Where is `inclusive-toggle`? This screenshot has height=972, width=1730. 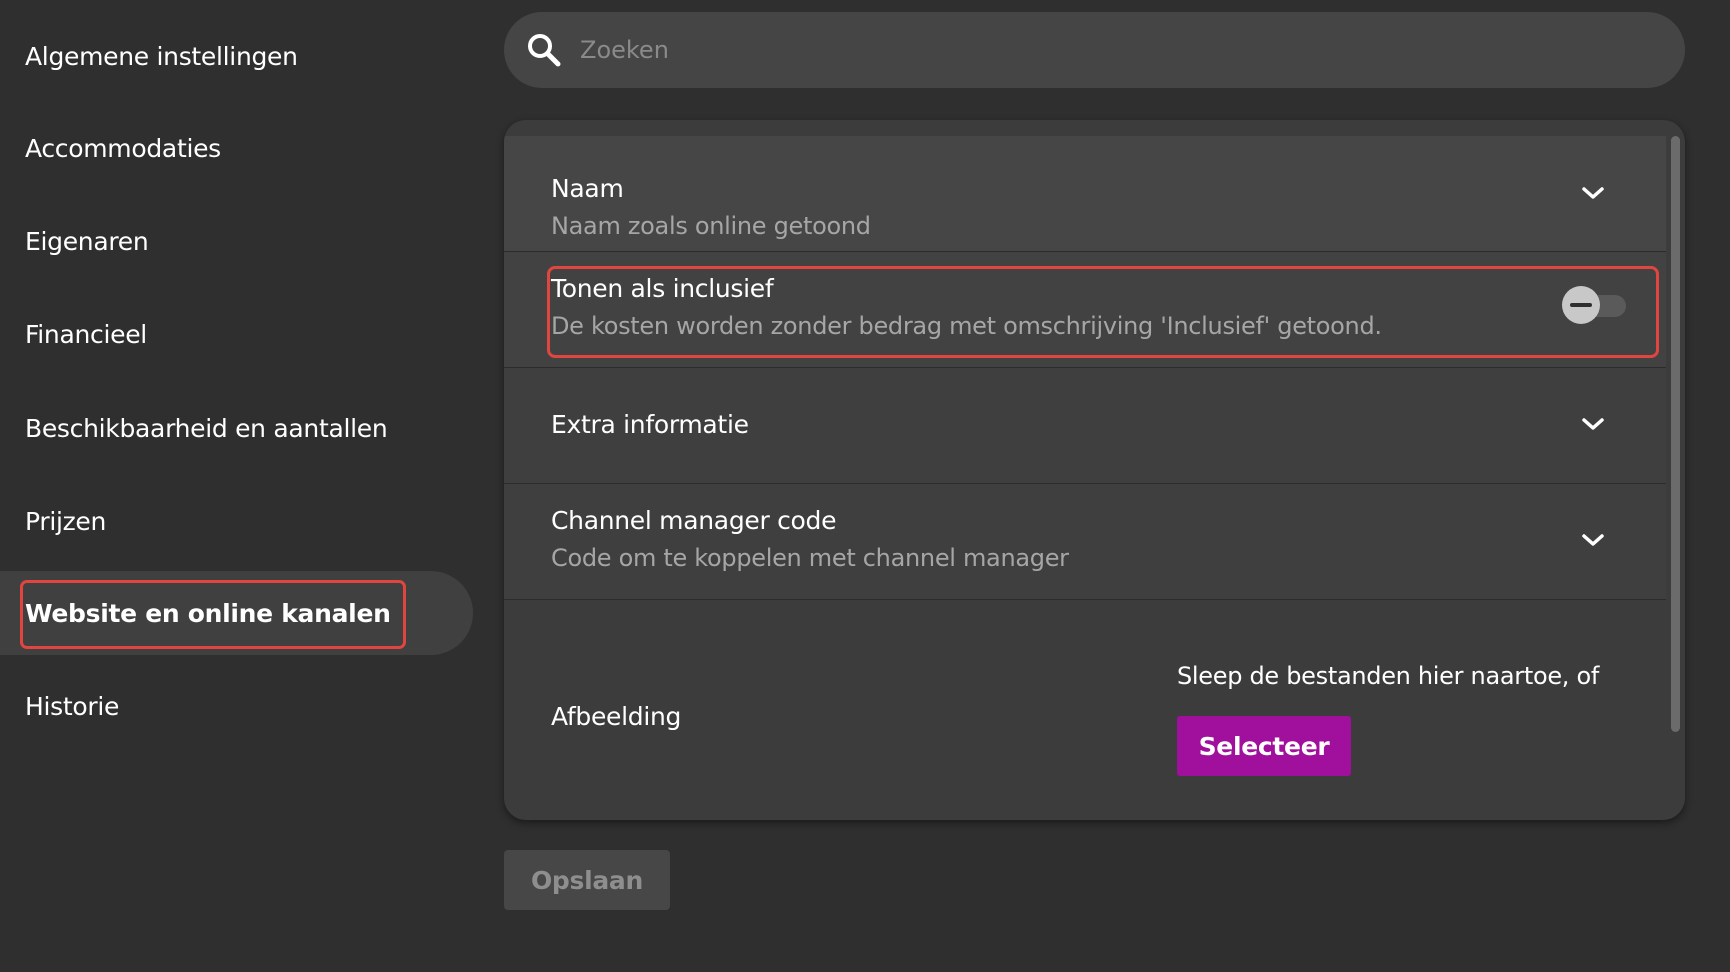 inclusive-toggle is located at coordinates (1594, 305).